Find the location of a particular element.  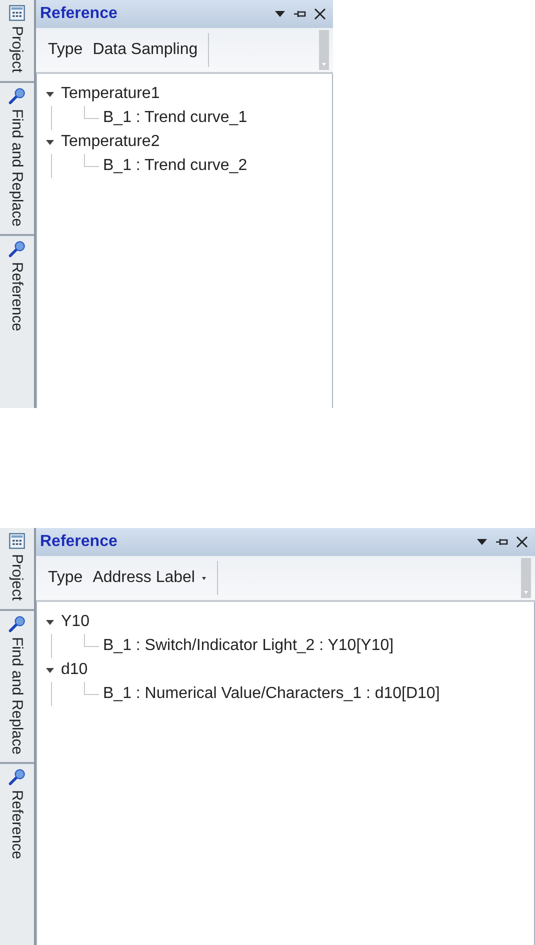

tree-node: Y10 is located at coordinates (75, 622).